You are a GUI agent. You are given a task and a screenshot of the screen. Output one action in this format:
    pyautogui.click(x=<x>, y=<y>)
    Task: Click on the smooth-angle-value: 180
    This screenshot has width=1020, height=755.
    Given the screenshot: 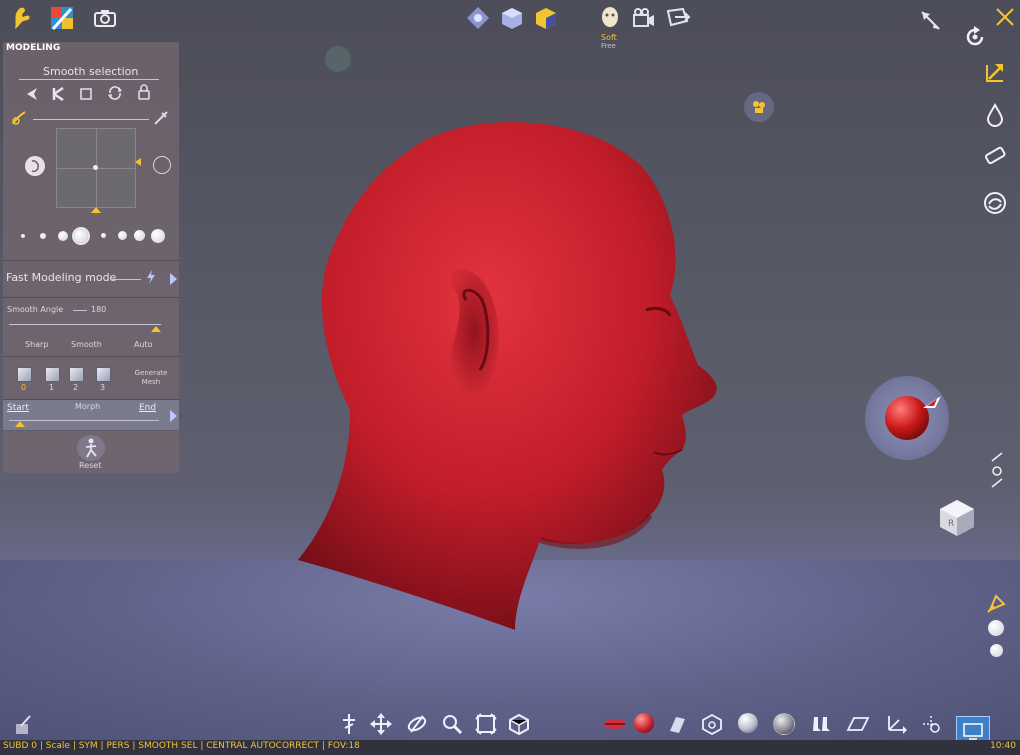 What is the action you would take?
    pyautogui.click(x=99, y=309)
    